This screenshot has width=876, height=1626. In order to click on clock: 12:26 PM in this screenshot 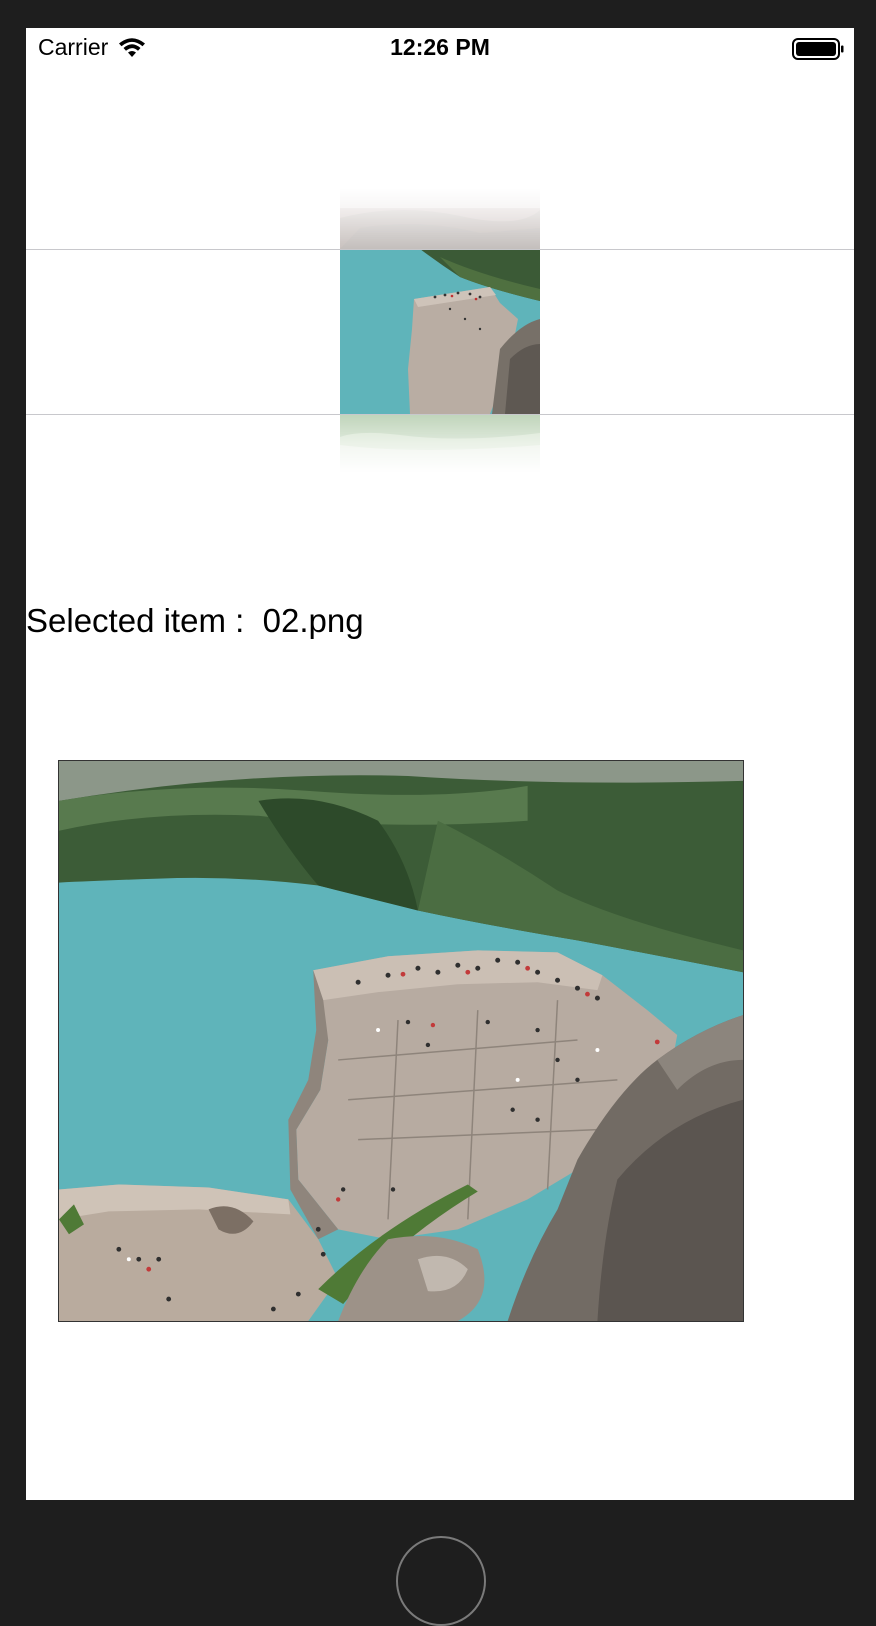, I will do `click(440, 47)`.